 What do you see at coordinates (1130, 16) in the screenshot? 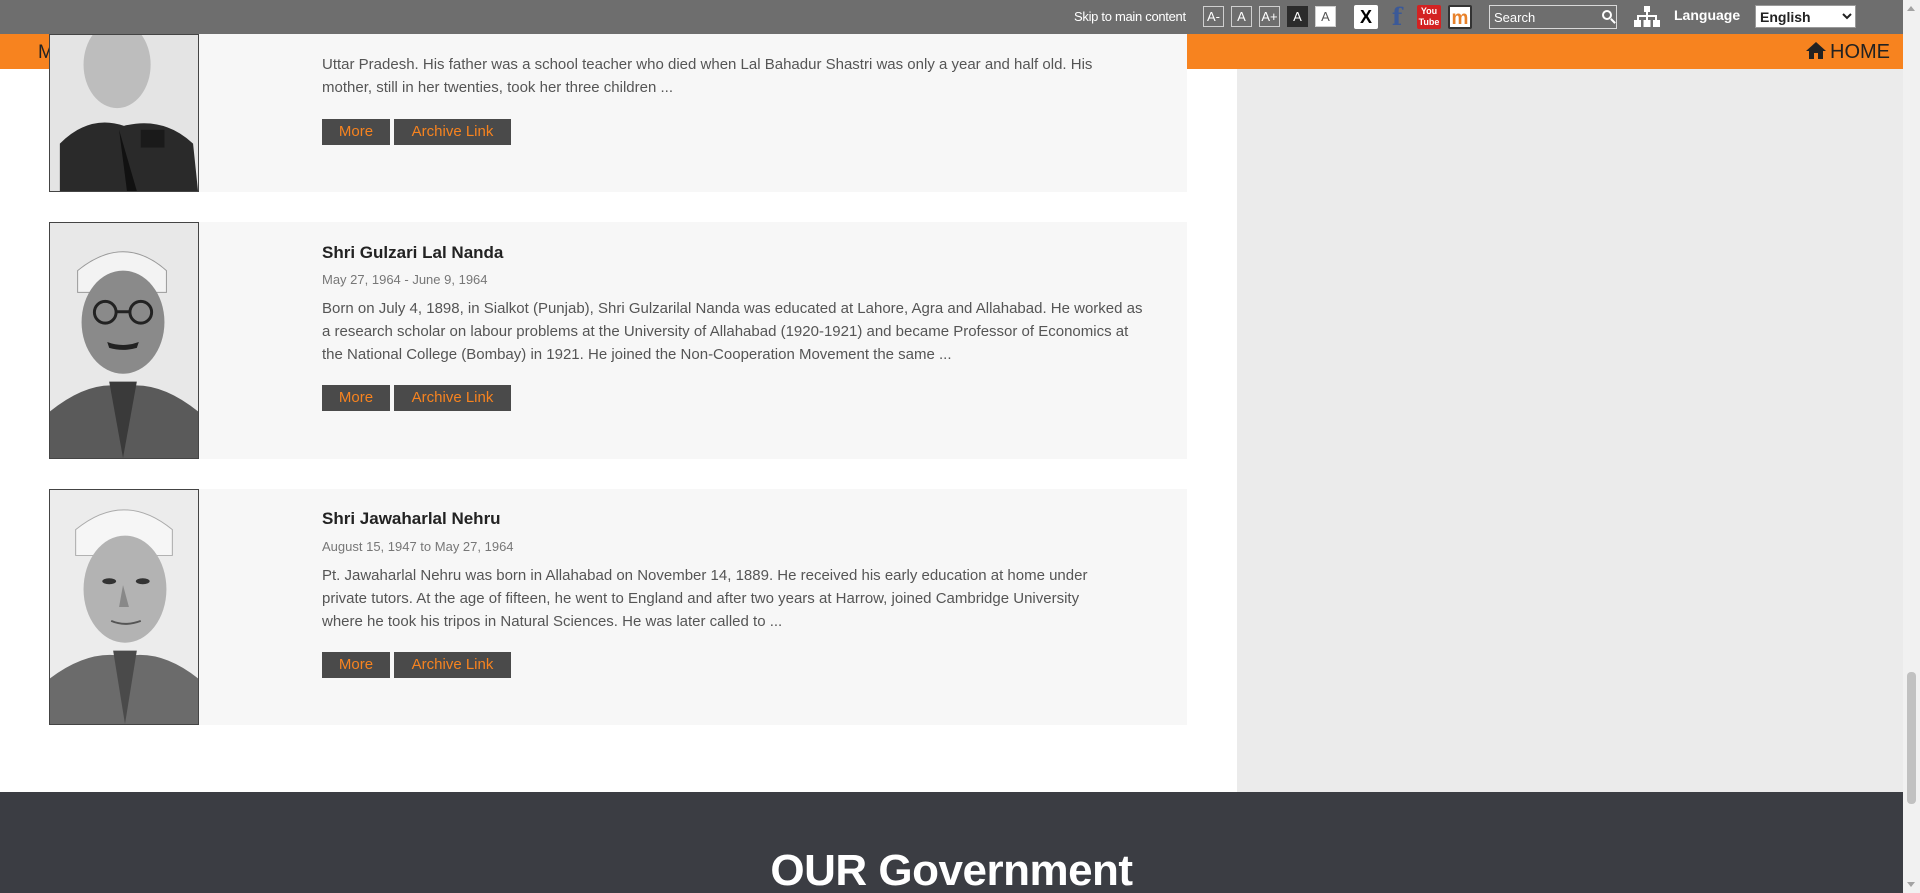
I see `skip-to-main-content-link: Skip to main content` at bounding box center [1130, 16].